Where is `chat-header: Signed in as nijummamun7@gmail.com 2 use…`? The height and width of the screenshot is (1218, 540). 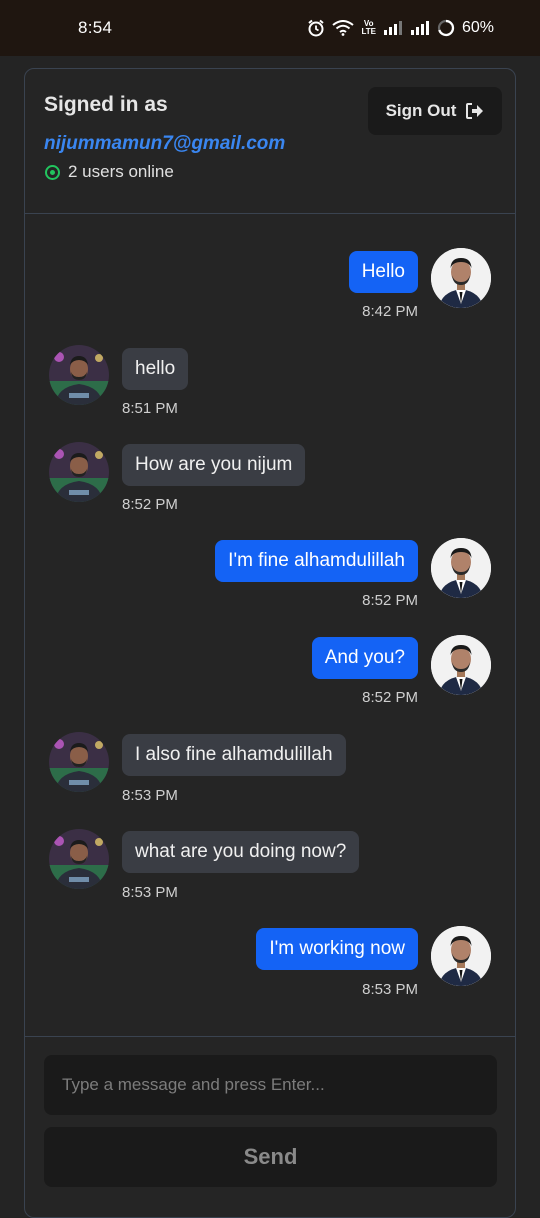 chat-header: Signed in as nijummamun7@gmail.com 2 use… is located at coordinates (270, 141).